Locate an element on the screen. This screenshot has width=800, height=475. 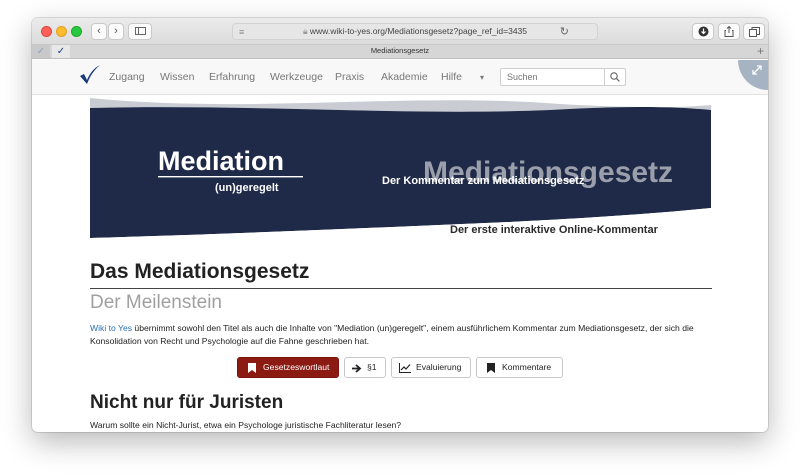
sidebar-icon is located at coordinates (140, 31).